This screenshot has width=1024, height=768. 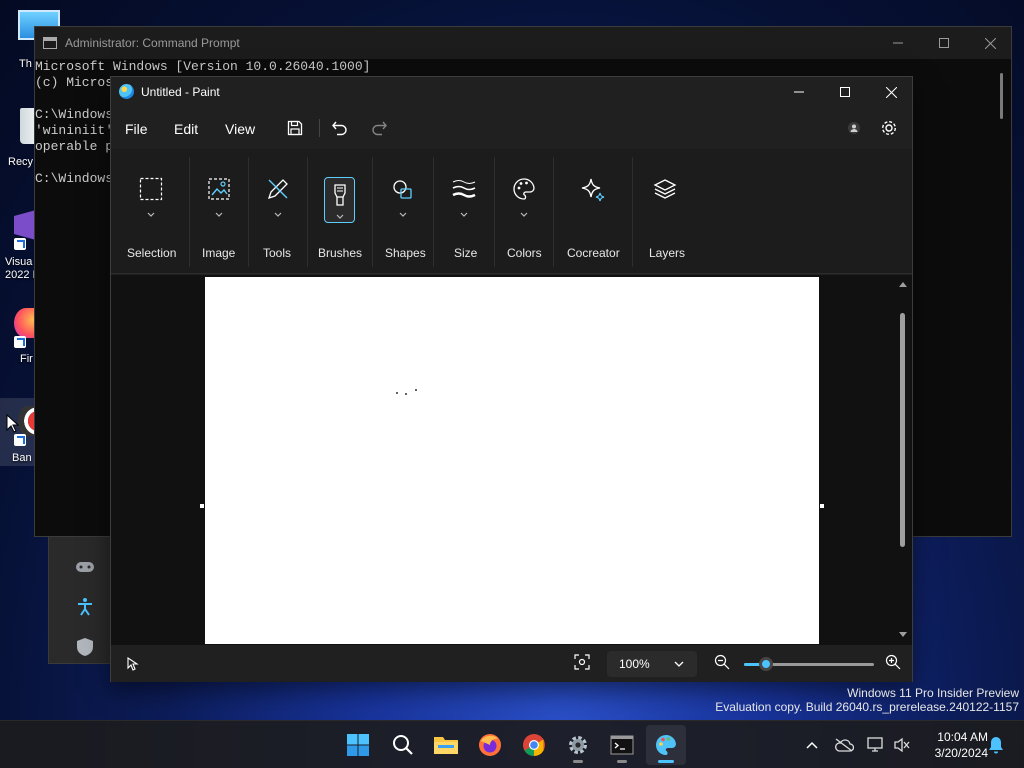 I want to click on tool-cocreator: Cocreator, so click(x=593, y=211).